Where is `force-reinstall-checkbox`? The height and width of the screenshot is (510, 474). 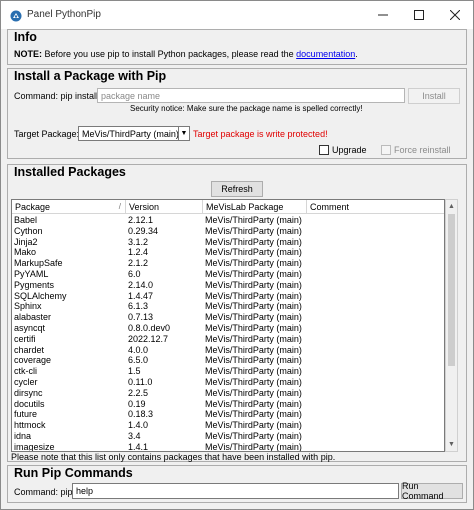 force-reinstall-checkbox is located at coordinates (386, 150).